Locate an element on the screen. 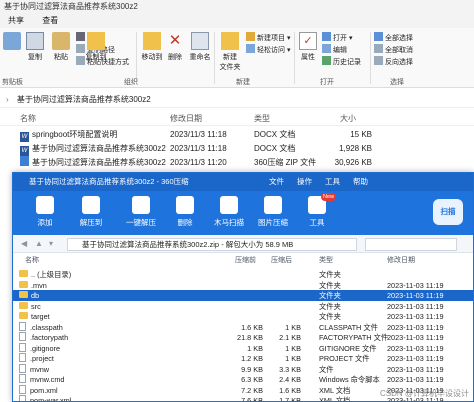 The height and width of the screenshot is (402, 474). back-arrow-icon: ◀ is located at coordinates (24, 244).